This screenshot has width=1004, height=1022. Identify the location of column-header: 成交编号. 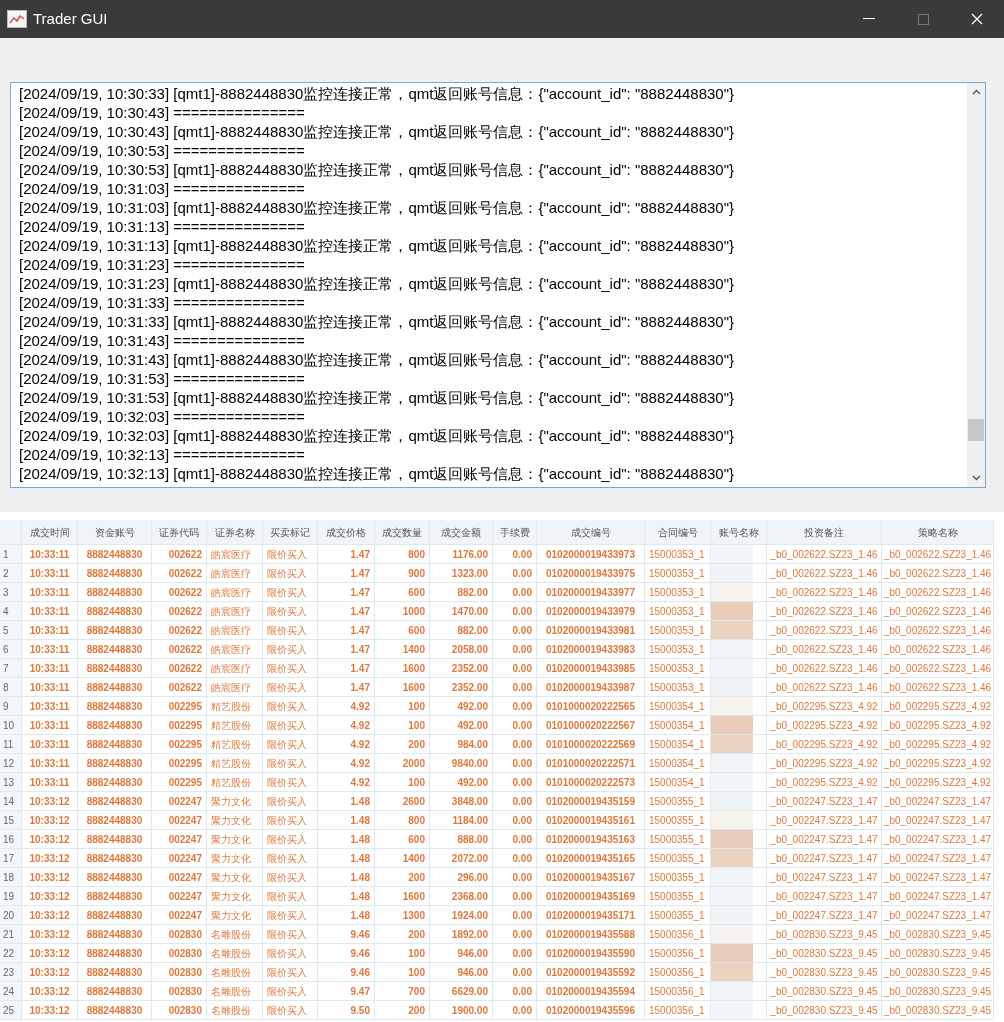
(591, 532).